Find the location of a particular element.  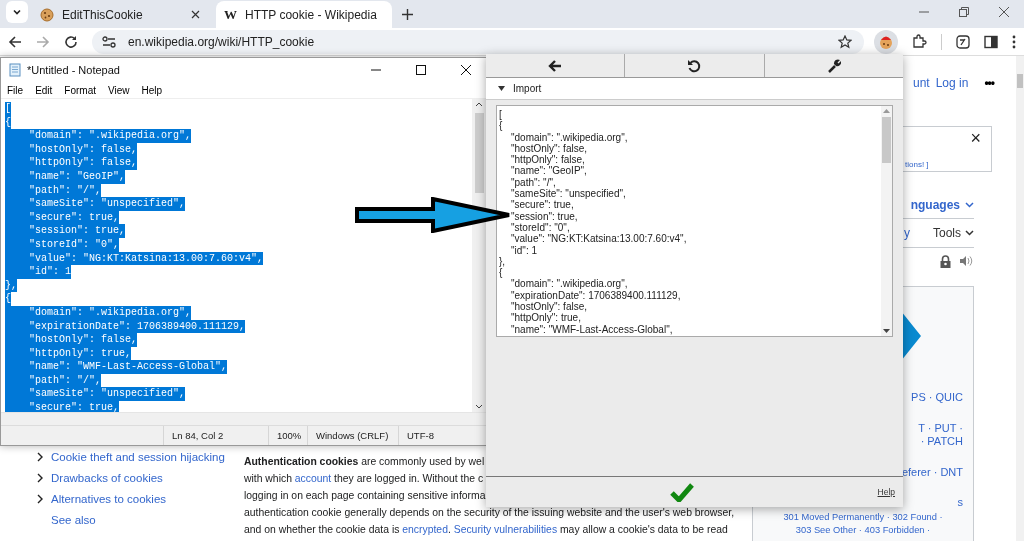

header-link: unt is located at coordinates (921, 83).